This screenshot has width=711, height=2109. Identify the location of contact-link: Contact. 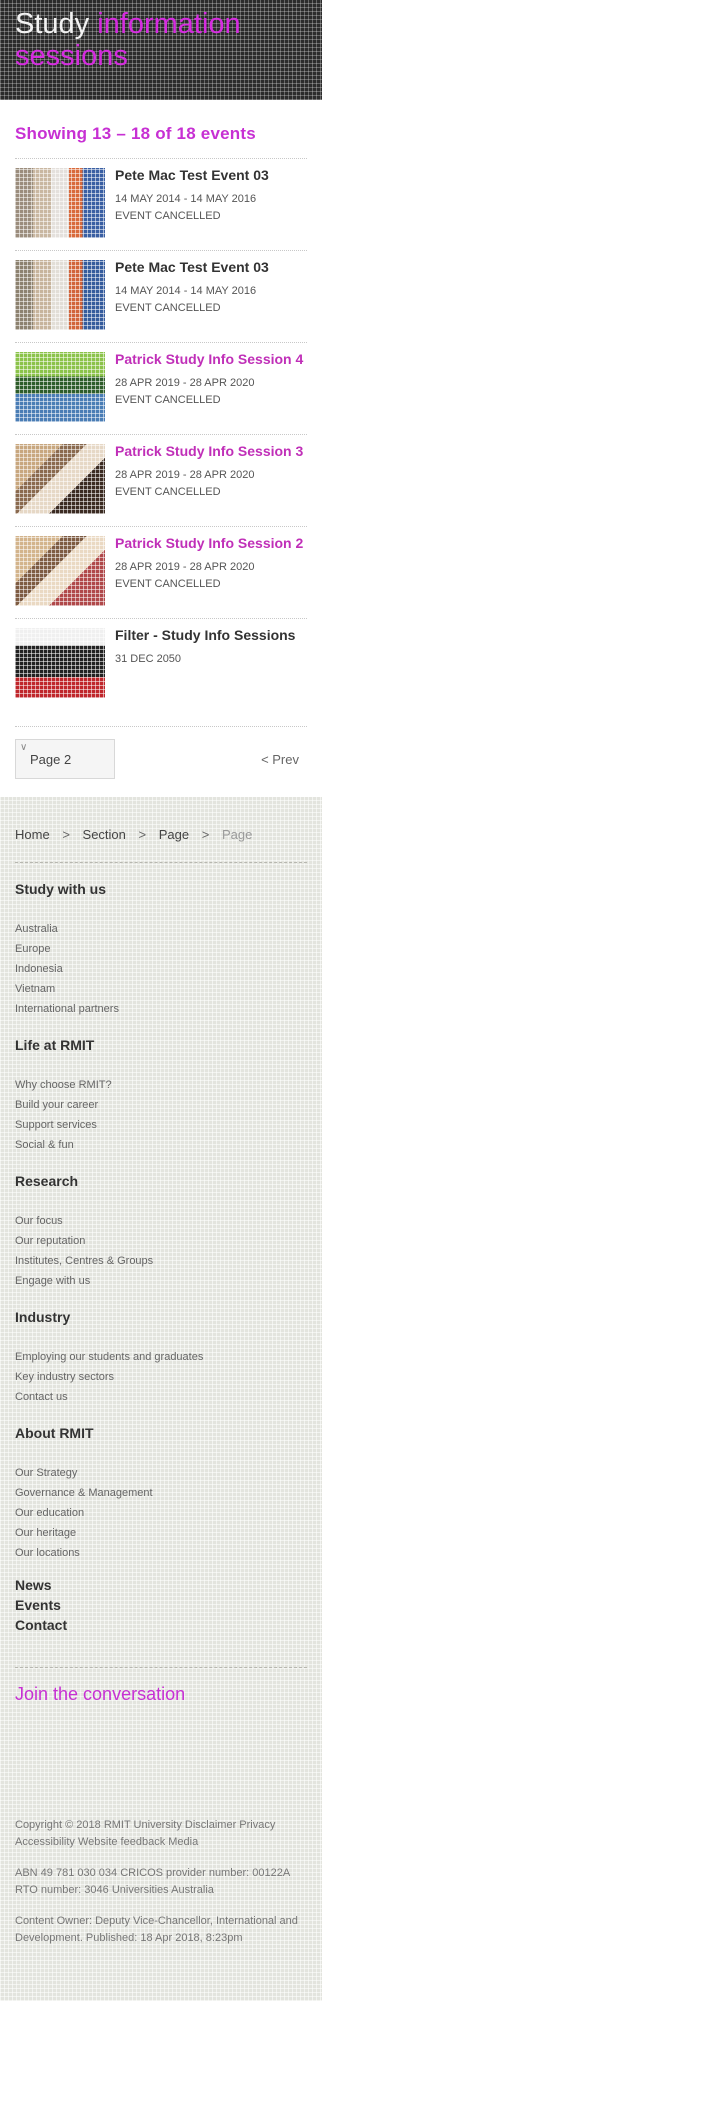
(161, 1625).